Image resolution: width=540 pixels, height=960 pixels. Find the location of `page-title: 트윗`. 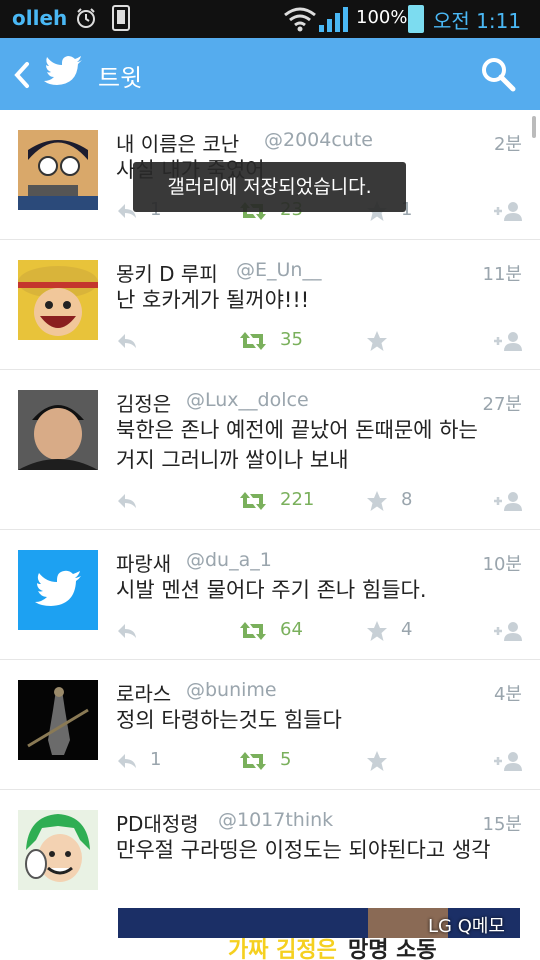

page-title: 트윗 is located at coordinates (120, 78).